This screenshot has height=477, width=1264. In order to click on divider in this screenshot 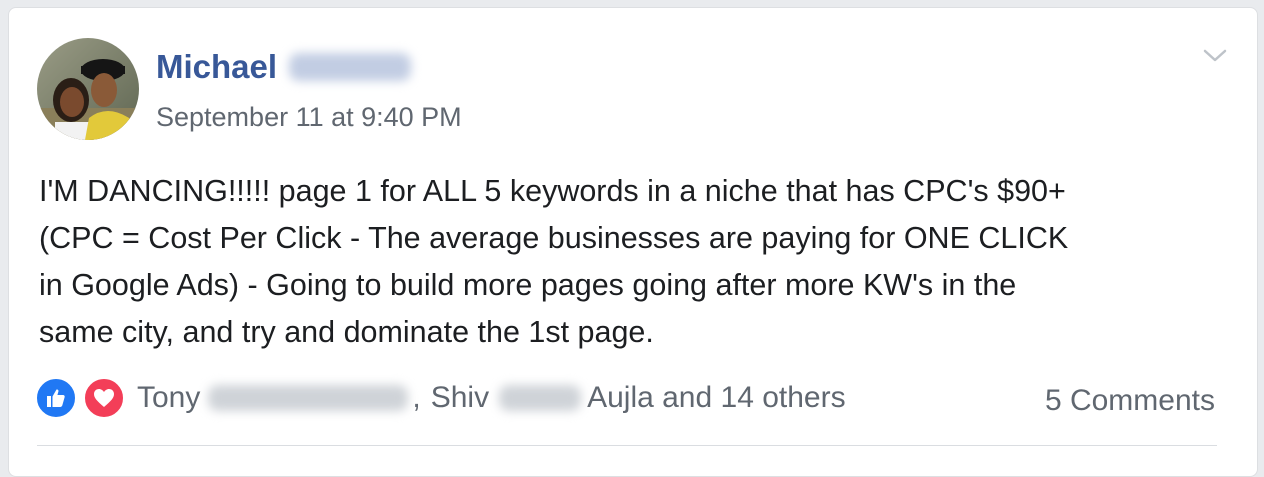, I will do `click(627, 445)`.